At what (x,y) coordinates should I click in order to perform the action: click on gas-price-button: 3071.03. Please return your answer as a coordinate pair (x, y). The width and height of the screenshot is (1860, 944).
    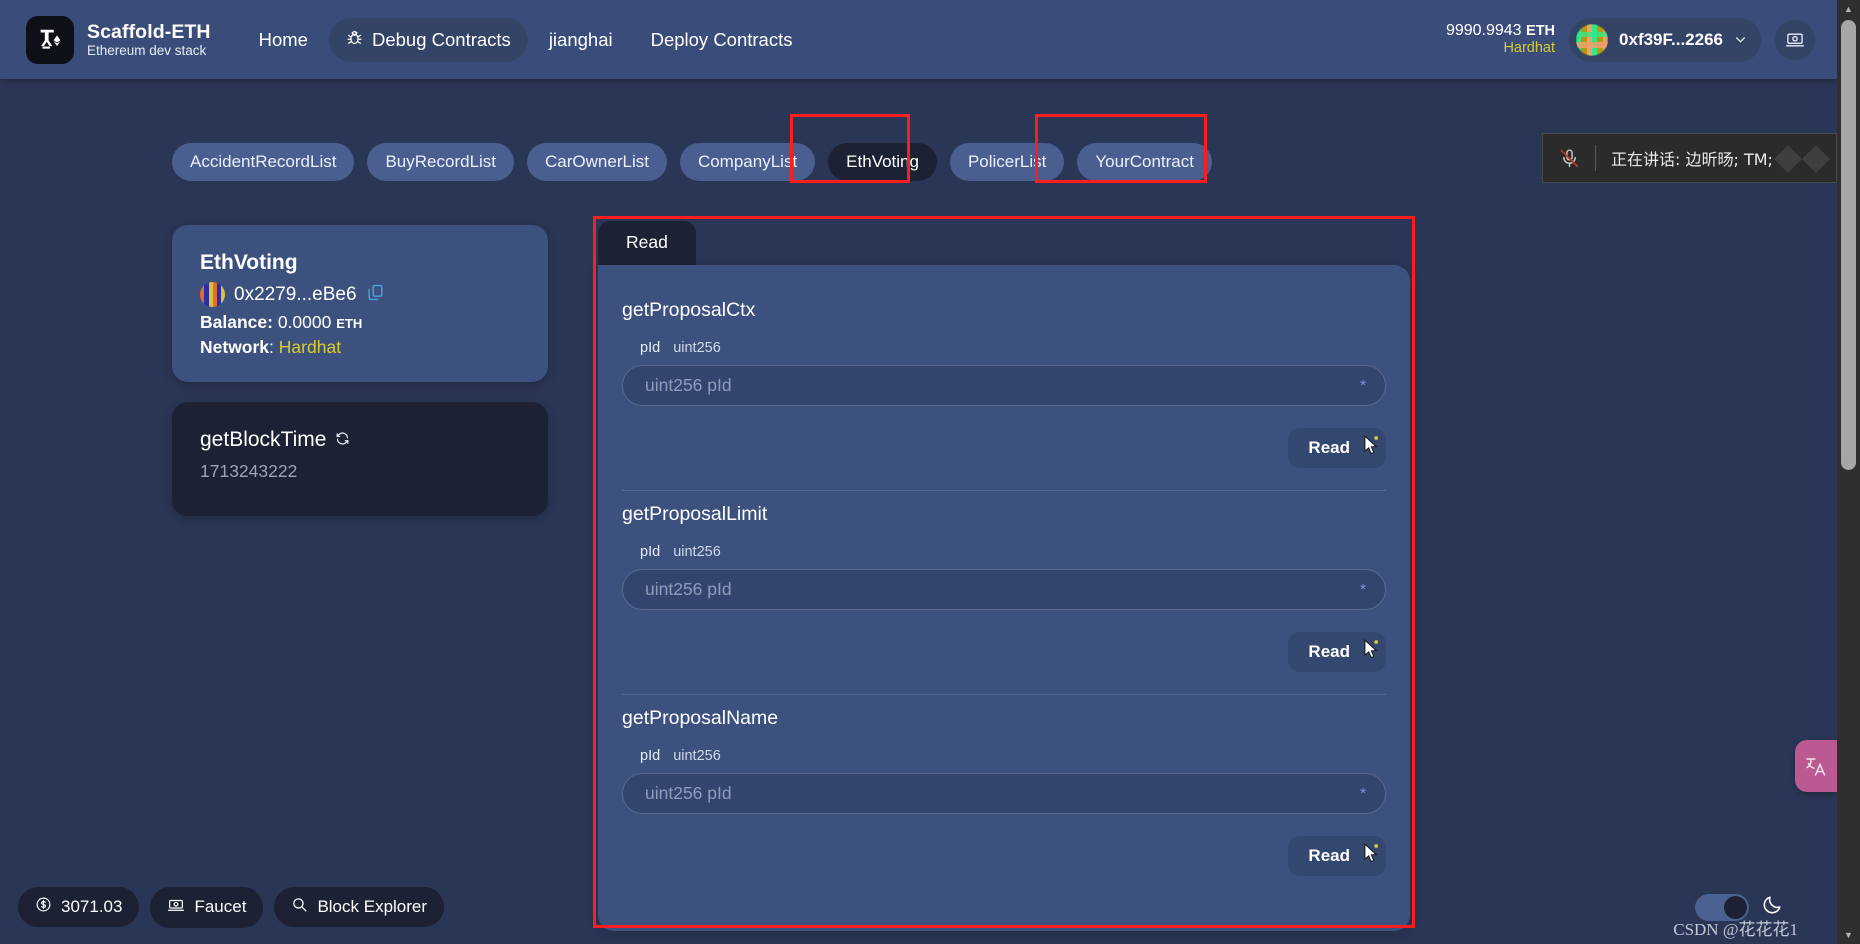
    Looking at the image, I should click on (79, 907).